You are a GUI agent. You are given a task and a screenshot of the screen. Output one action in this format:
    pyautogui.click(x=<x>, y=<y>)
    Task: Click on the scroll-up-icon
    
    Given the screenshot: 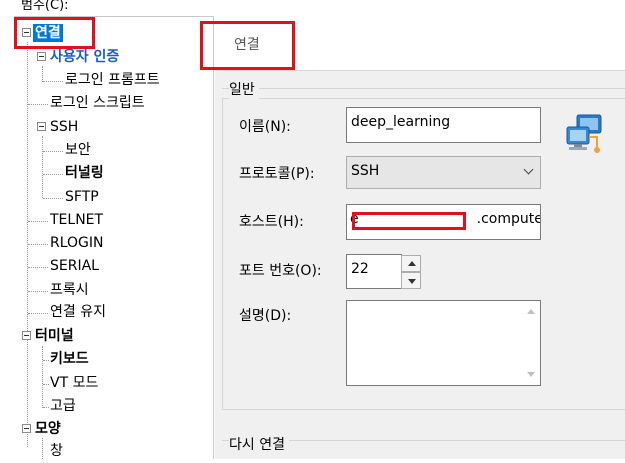 What is the action you would take?
    pyautogui.click(x=531, y=311)
    